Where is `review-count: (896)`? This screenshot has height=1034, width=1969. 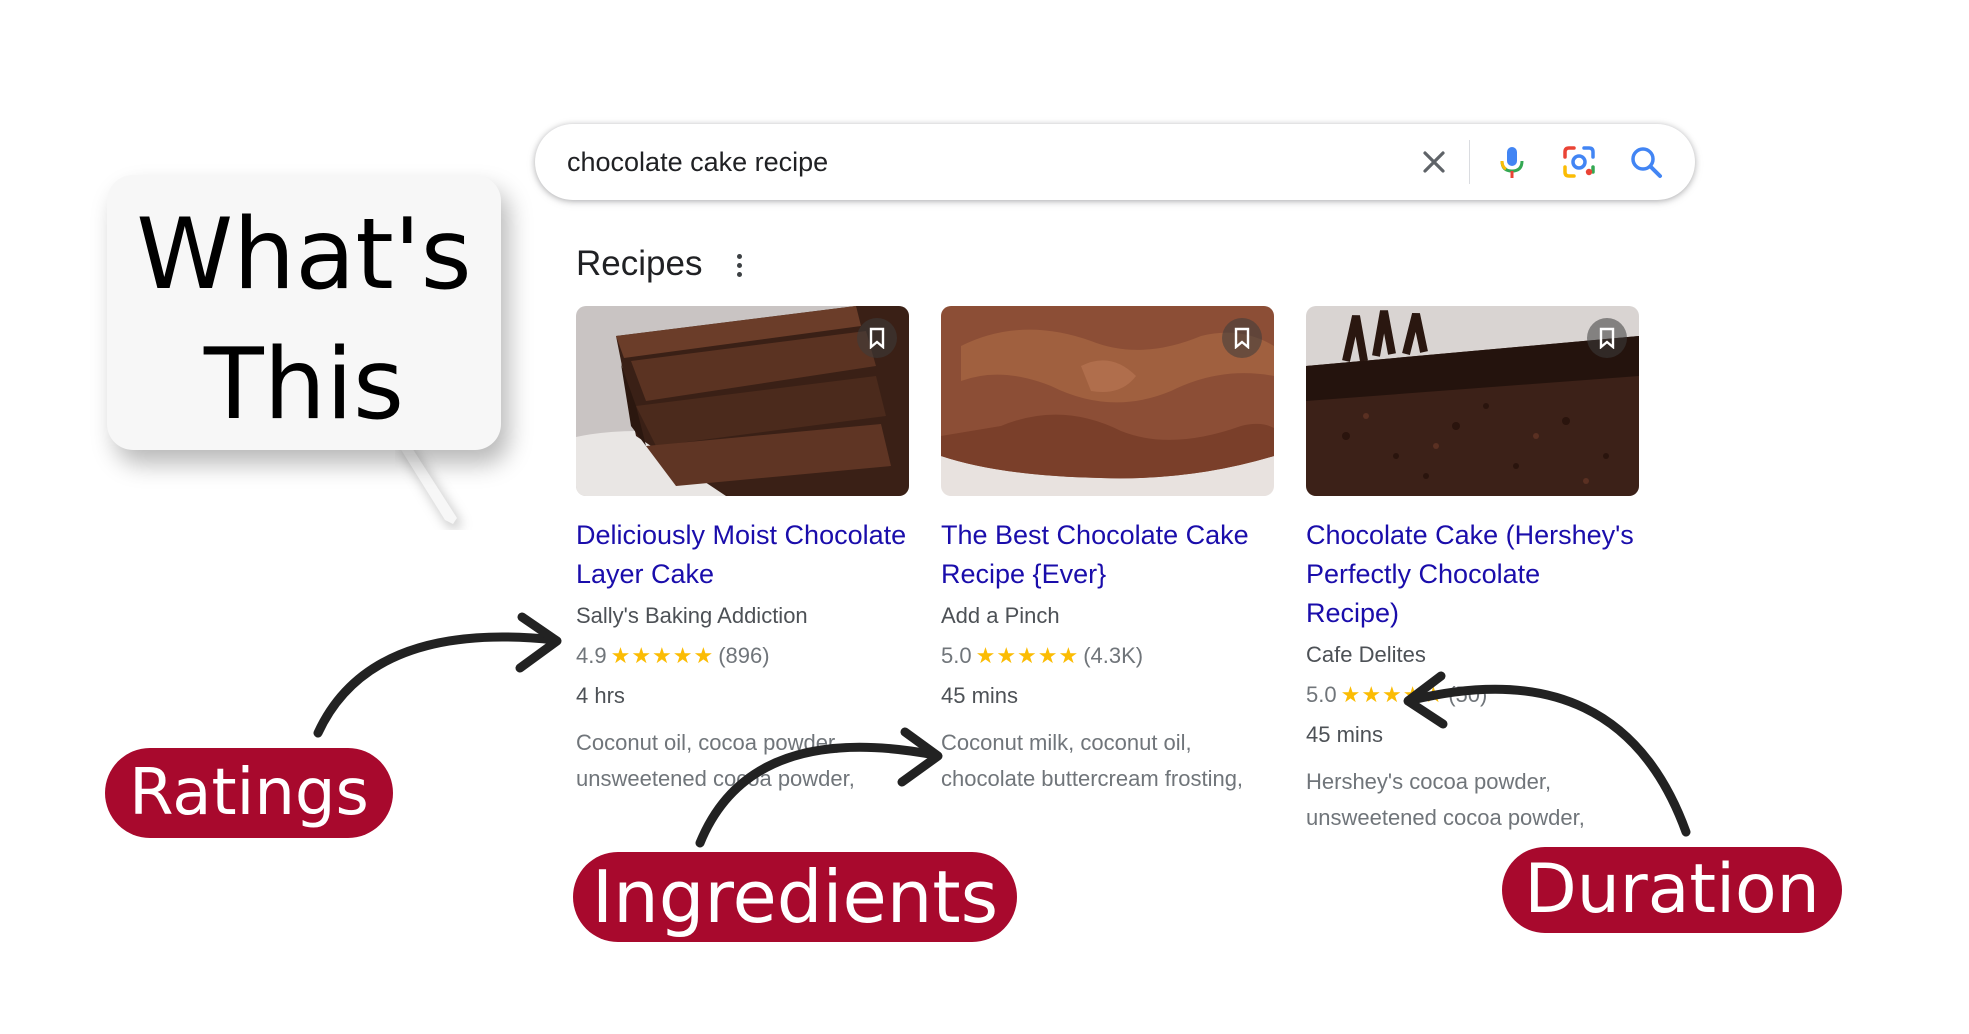 review-count: (896) is located at coordinates (744, 655).